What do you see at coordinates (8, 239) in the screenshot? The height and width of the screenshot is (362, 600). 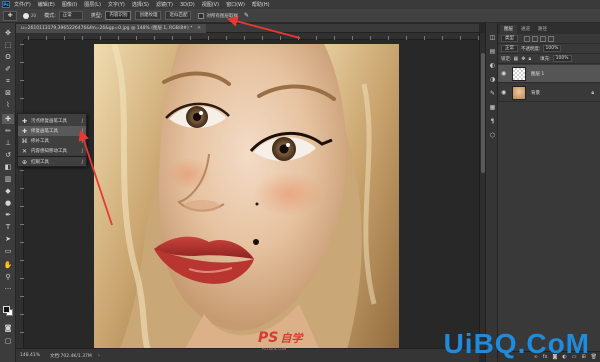 I see `path-select-tool-icon: ➤` at bounding box center [8, 239].